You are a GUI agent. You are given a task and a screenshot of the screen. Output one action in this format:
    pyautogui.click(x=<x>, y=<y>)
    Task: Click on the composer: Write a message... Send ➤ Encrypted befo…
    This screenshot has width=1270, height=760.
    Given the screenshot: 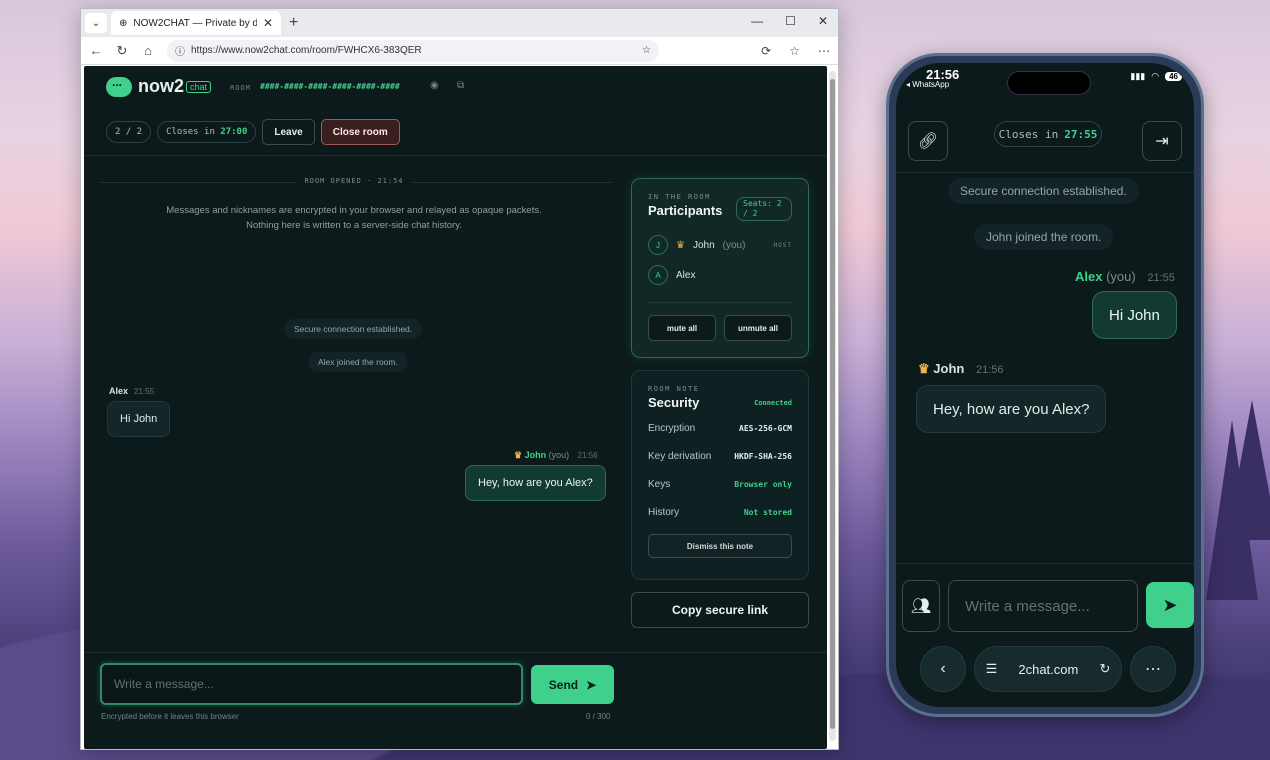 What is the action you would take?
    pyautogui.click(x=455, y=700)
    